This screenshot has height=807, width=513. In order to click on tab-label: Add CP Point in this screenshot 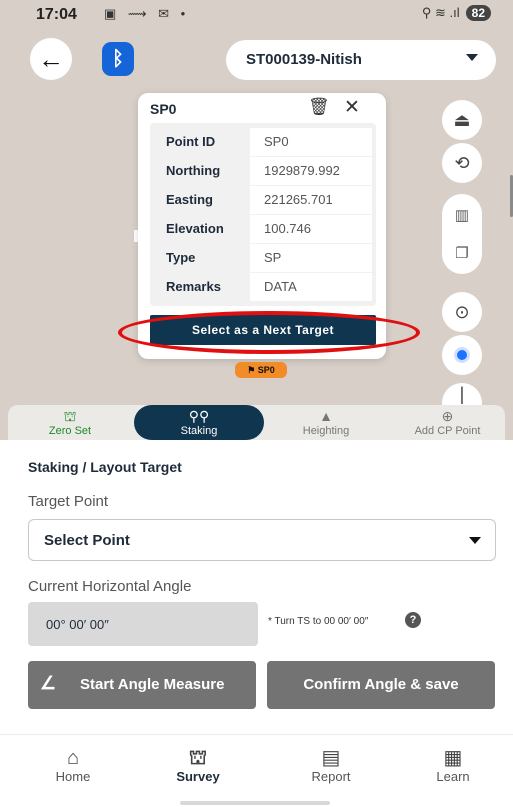, I will do `click(447, 431)`.